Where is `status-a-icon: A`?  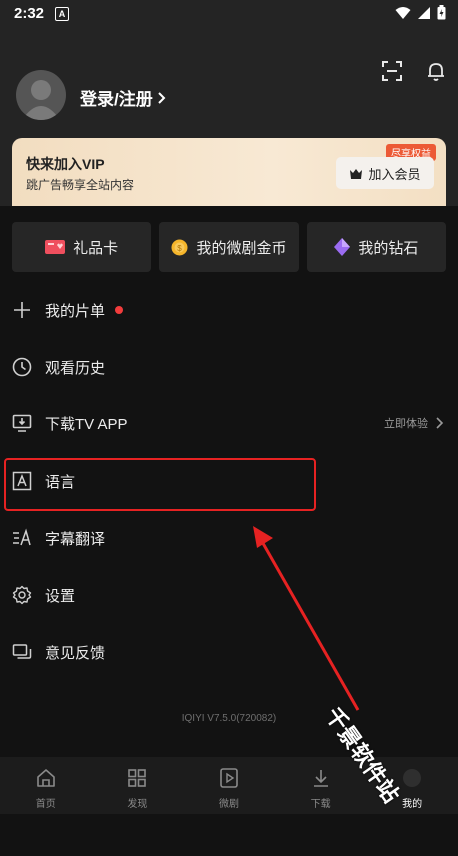 status-a-icon: A is located at coordinates (62, 14).